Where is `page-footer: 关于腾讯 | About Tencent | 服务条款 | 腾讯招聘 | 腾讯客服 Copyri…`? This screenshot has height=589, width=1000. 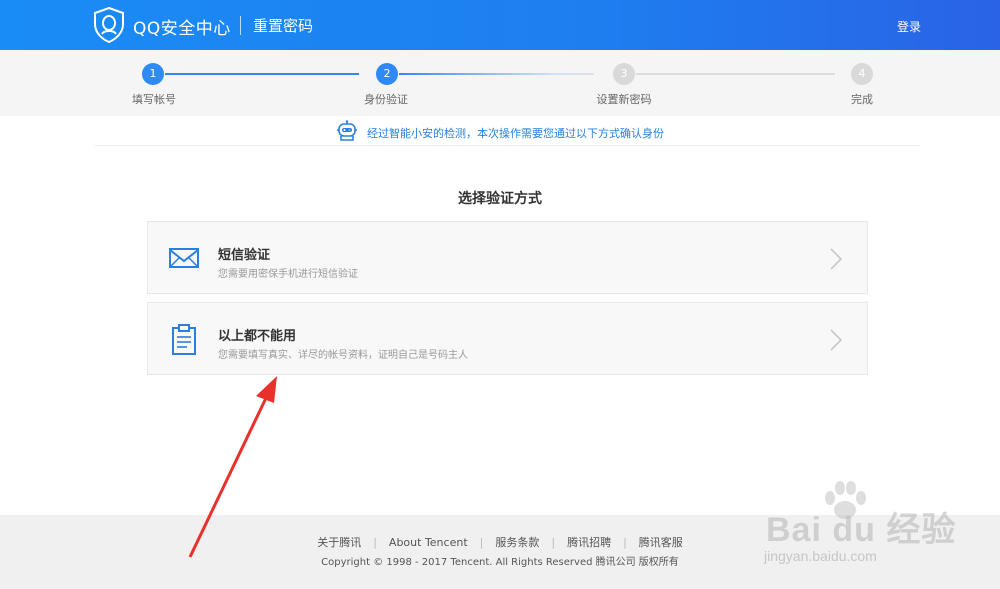
page-footer: 关于腾讯 | About Tencent | 服务条款 | 腾讯招聘 | 腾讯客服 Copyri… is located at coordinates (500, 552).